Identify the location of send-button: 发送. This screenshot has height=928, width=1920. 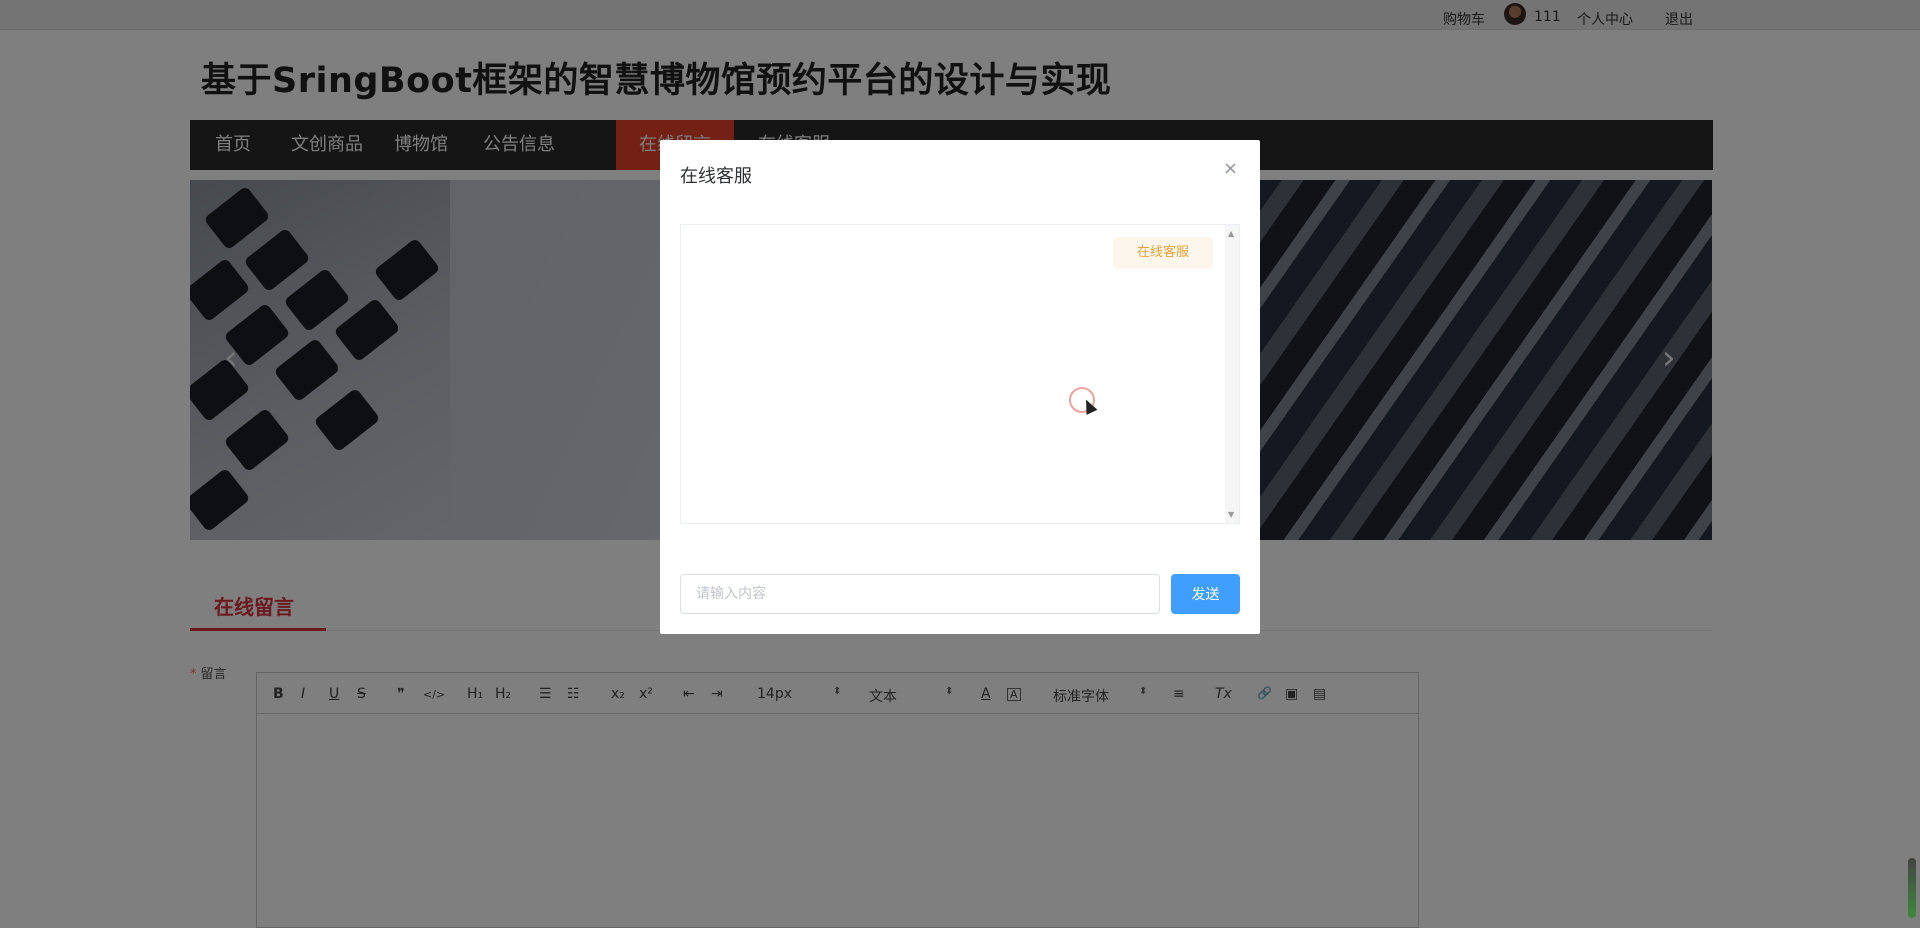
(1205, 594).